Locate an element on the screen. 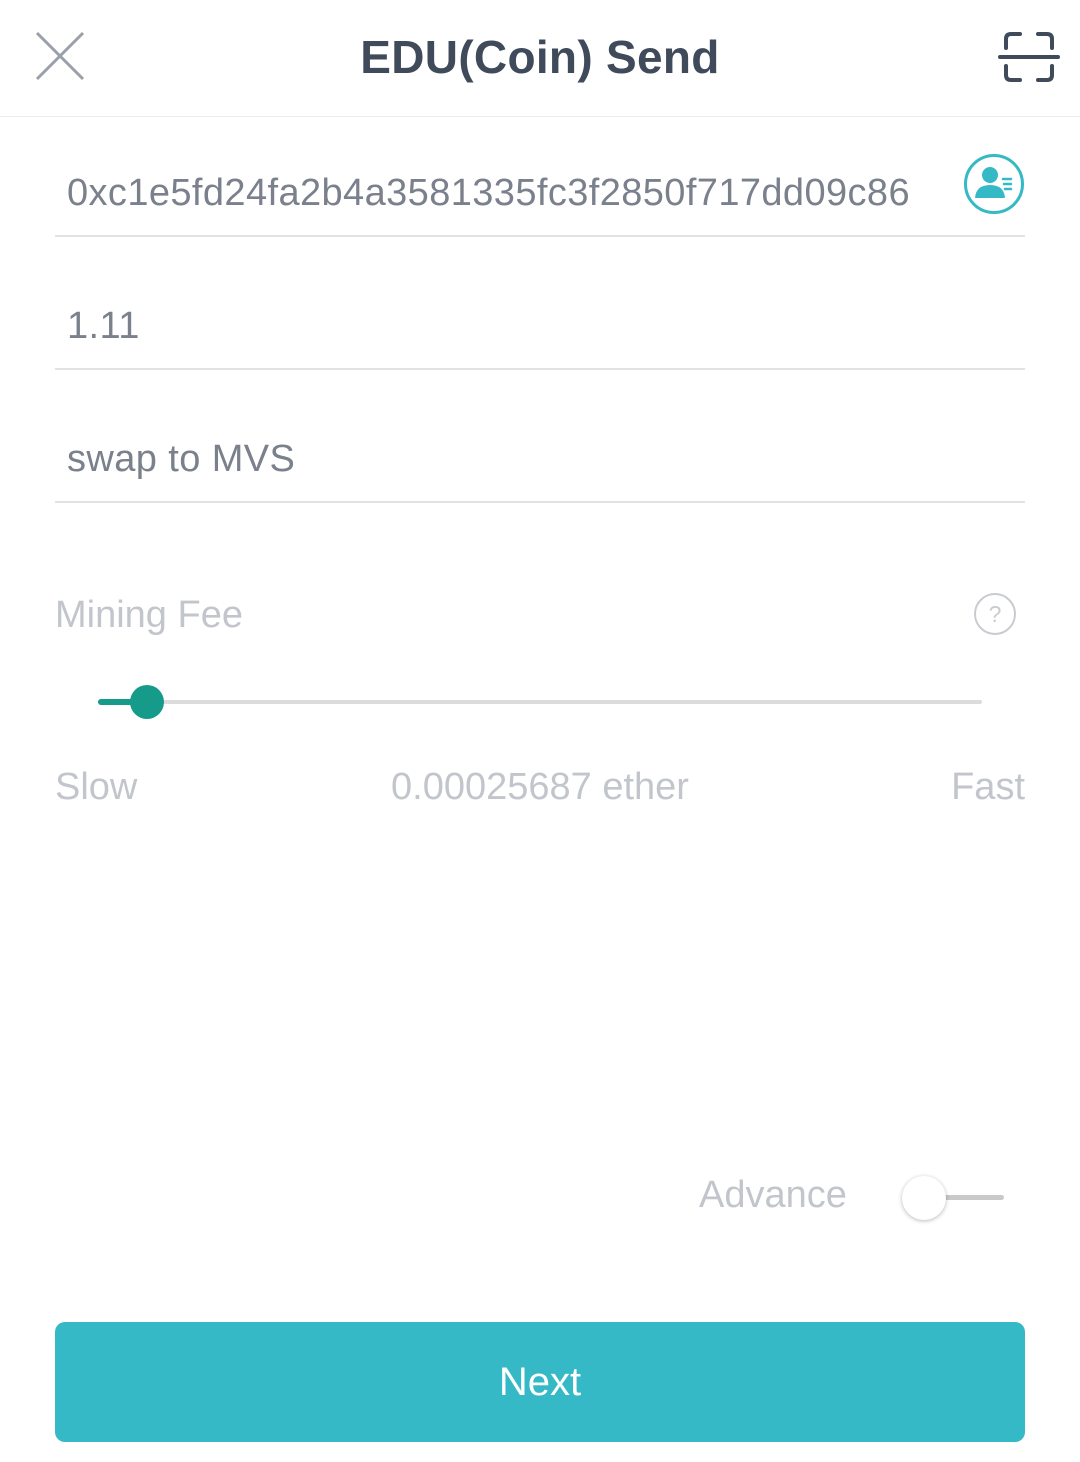  toggle-knob is located at coordinates (924, 1198).